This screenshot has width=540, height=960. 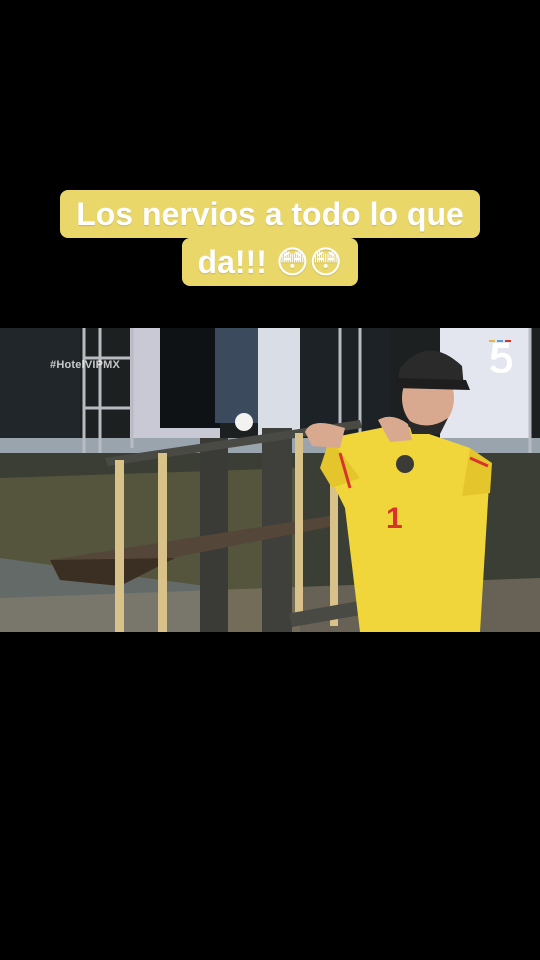 What do you see at coordinates (394, 518) in the screenshot?
I see `svg-text: 1` at bounding box center [394, 518].